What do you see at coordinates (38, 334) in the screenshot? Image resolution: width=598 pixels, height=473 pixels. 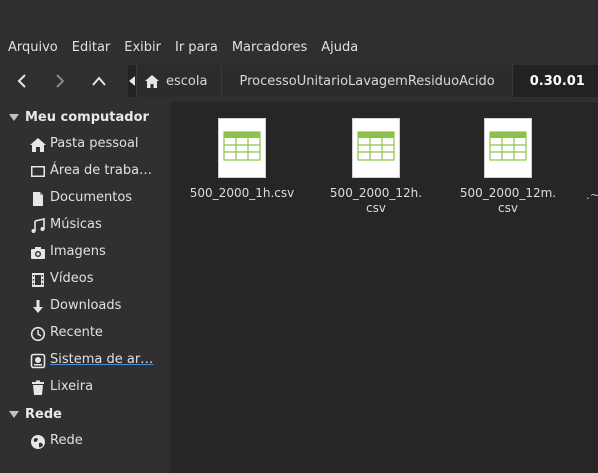 I see `clock-icon` at bounding box center [38, 334].